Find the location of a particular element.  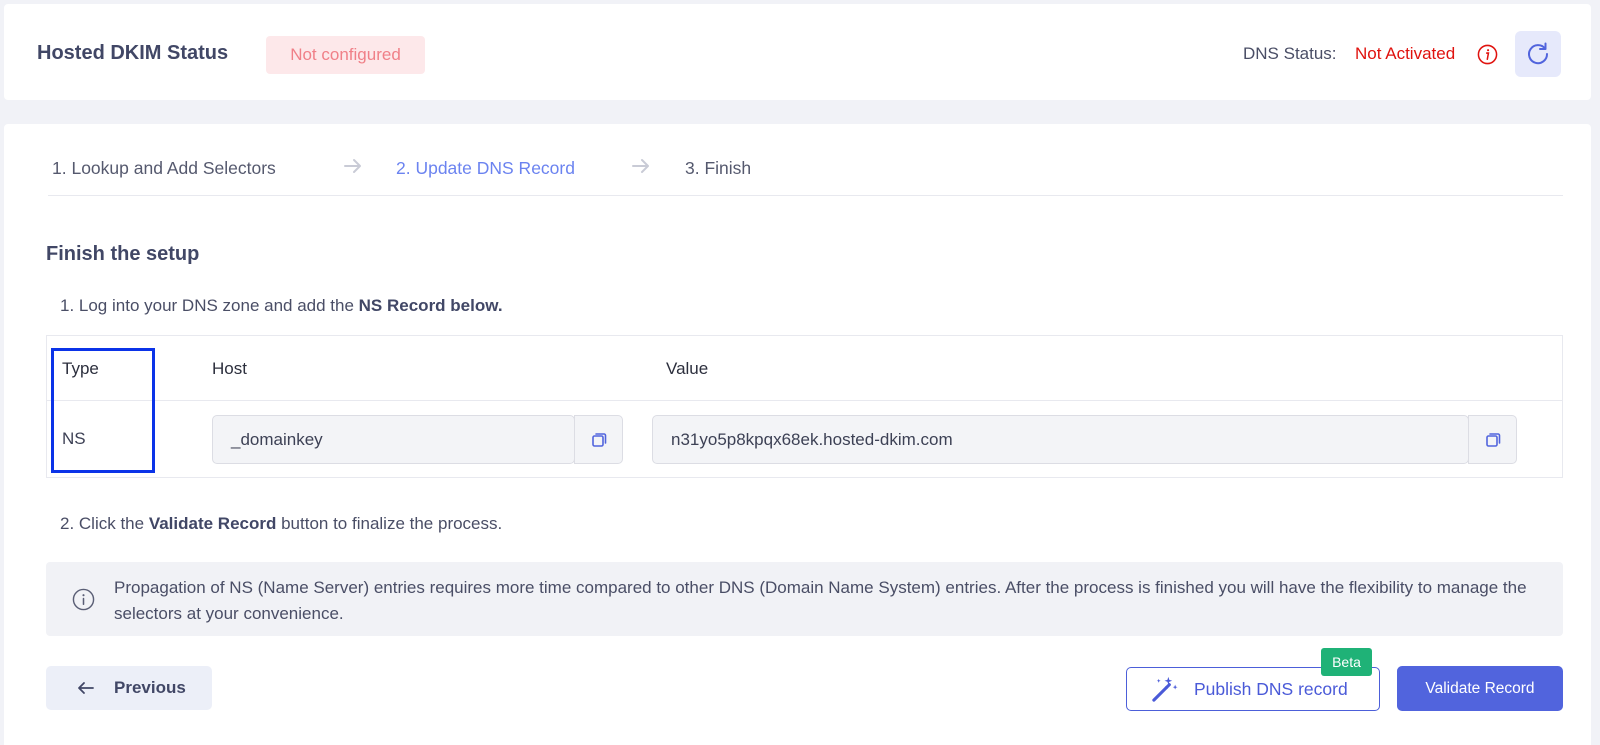

copy-value-button is located at coordinates (1492, 439).